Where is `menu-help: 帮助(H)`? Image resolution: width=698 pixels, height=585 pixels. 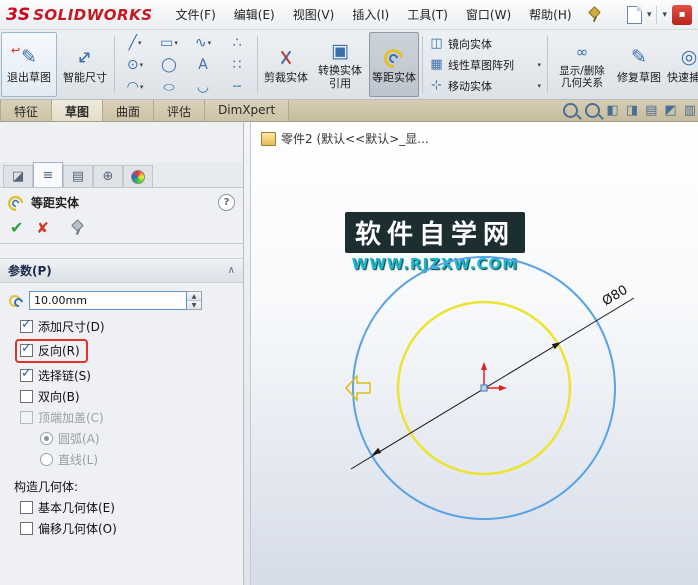
menu-help: 帮助(H) is located at coordinates (550, 14).